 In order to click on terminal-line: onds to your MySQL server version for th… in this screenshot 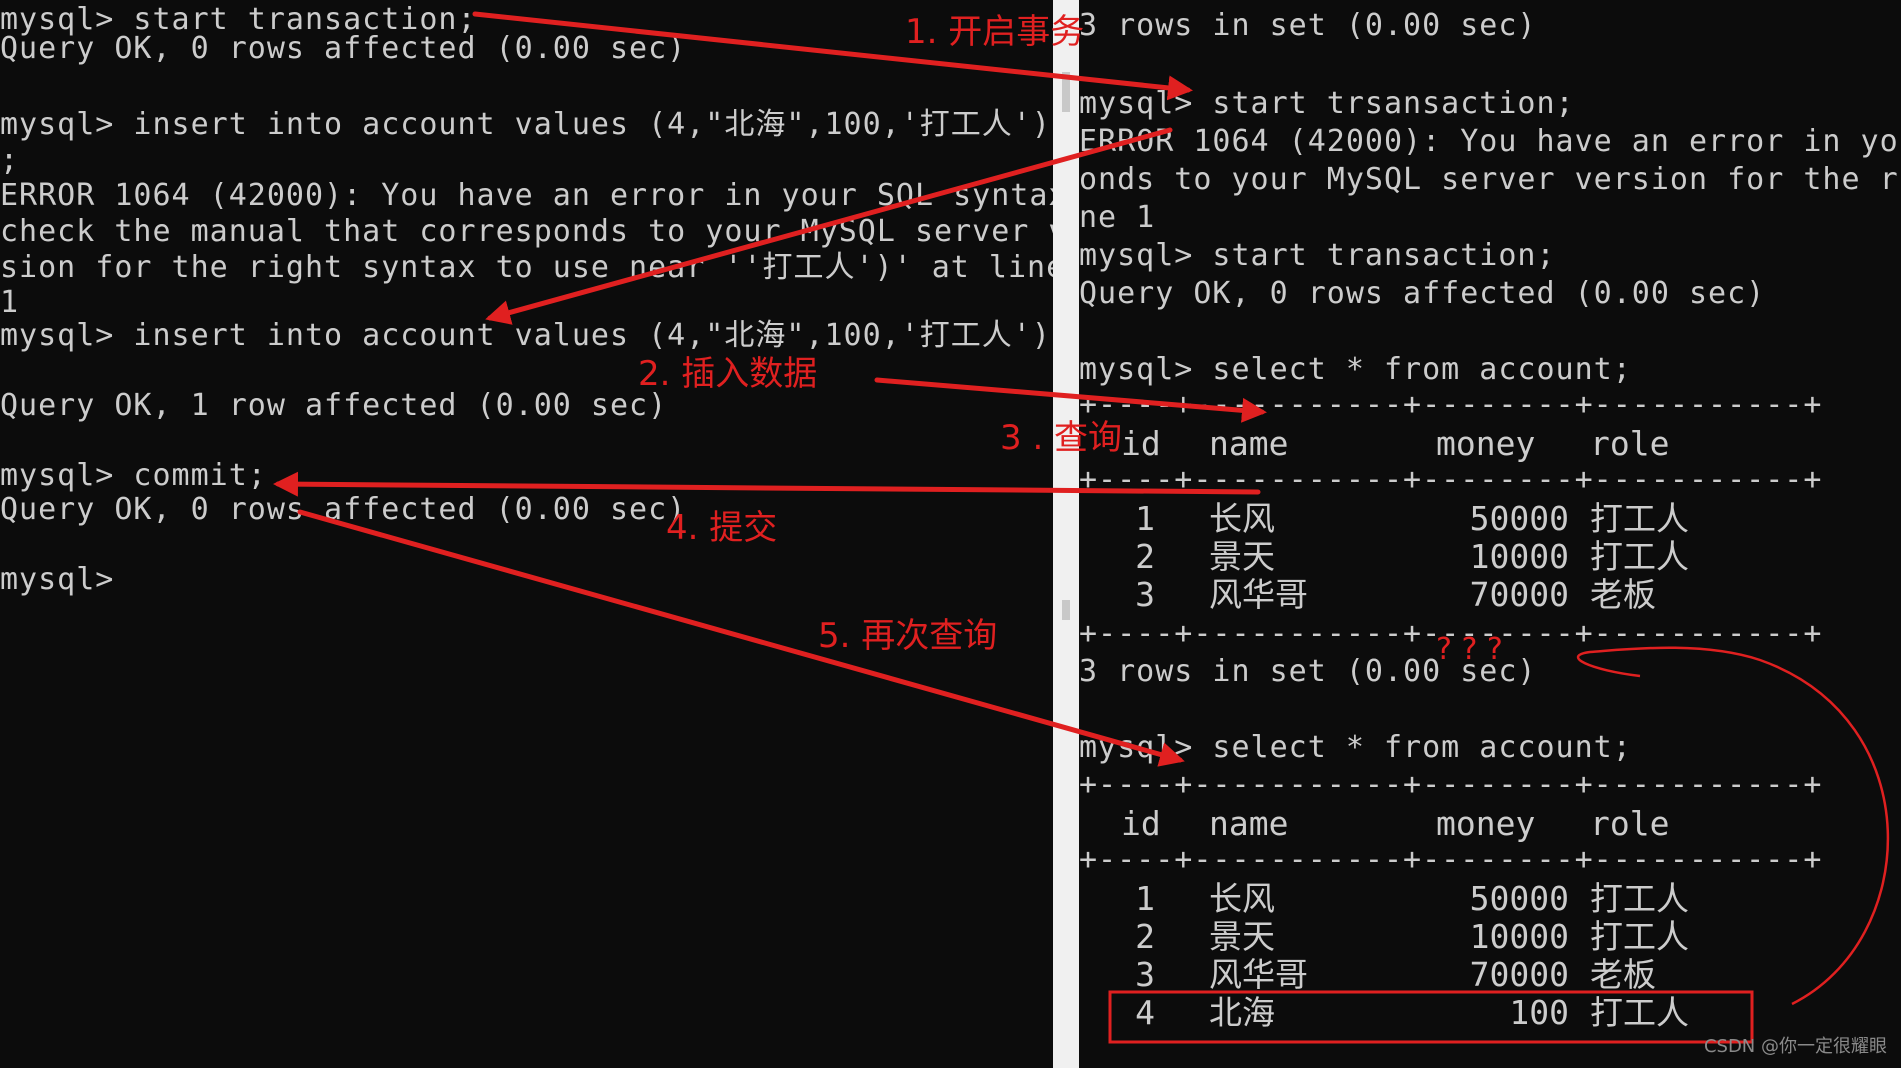, I will do `click(1489, 179)`.